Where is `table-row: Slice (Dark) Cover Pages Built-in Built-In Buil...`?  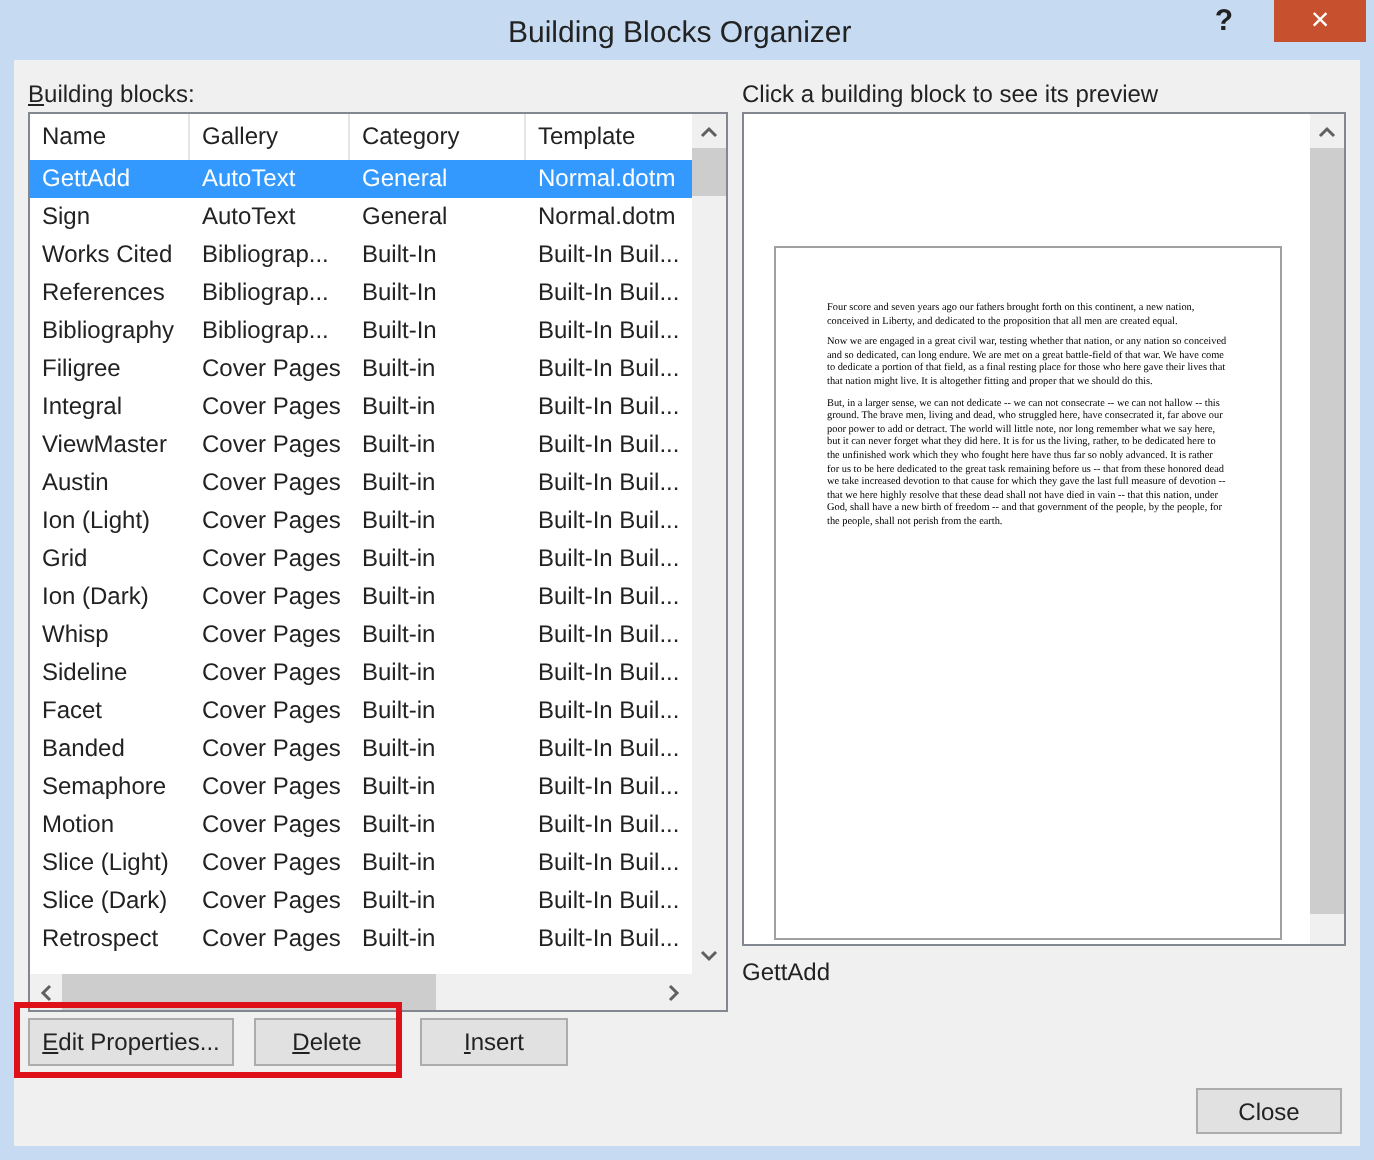 table-row: Slice (Dark) Cover Pages Built-in Built-In Buil... is located at coordinates (361, 901).